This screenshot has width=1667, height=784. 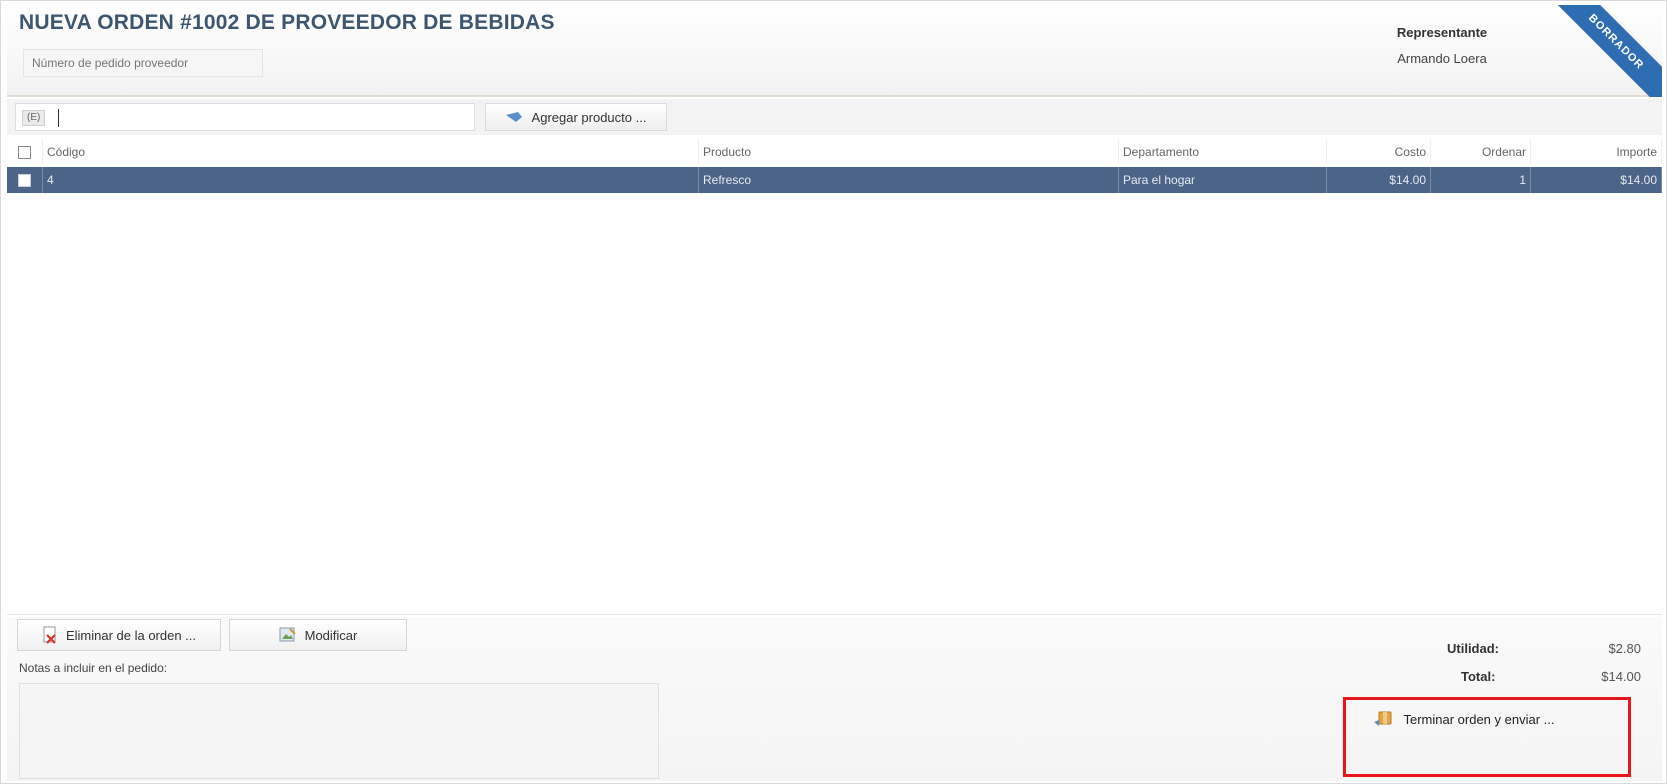 I want to click on table-row: 4 Refresco Para el hogar $14.00 1 $14.00, so click(x=834, y=180).